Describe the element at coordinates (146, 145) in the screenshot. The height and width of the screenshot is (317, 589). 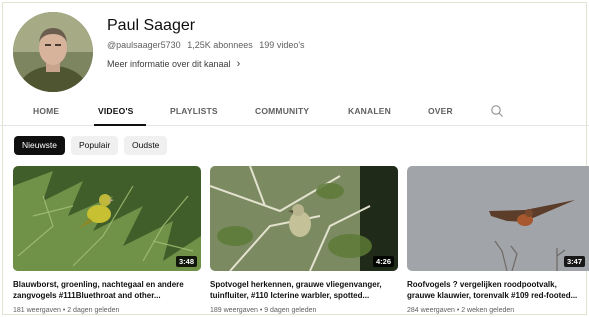
I see `chip-oldest: Oudste` at that location.